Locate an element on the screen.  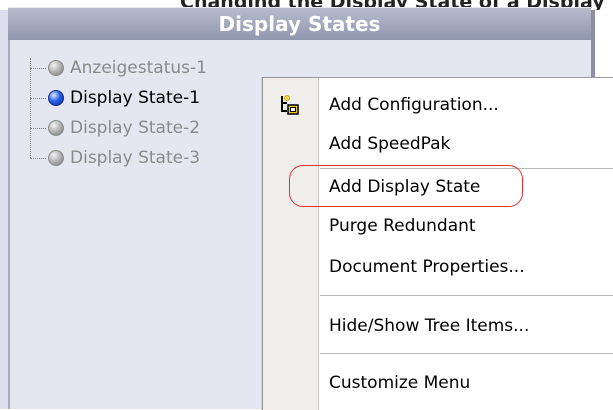
tree-item-display-state-3: Display State-3 is located at coordinates (115, 158).